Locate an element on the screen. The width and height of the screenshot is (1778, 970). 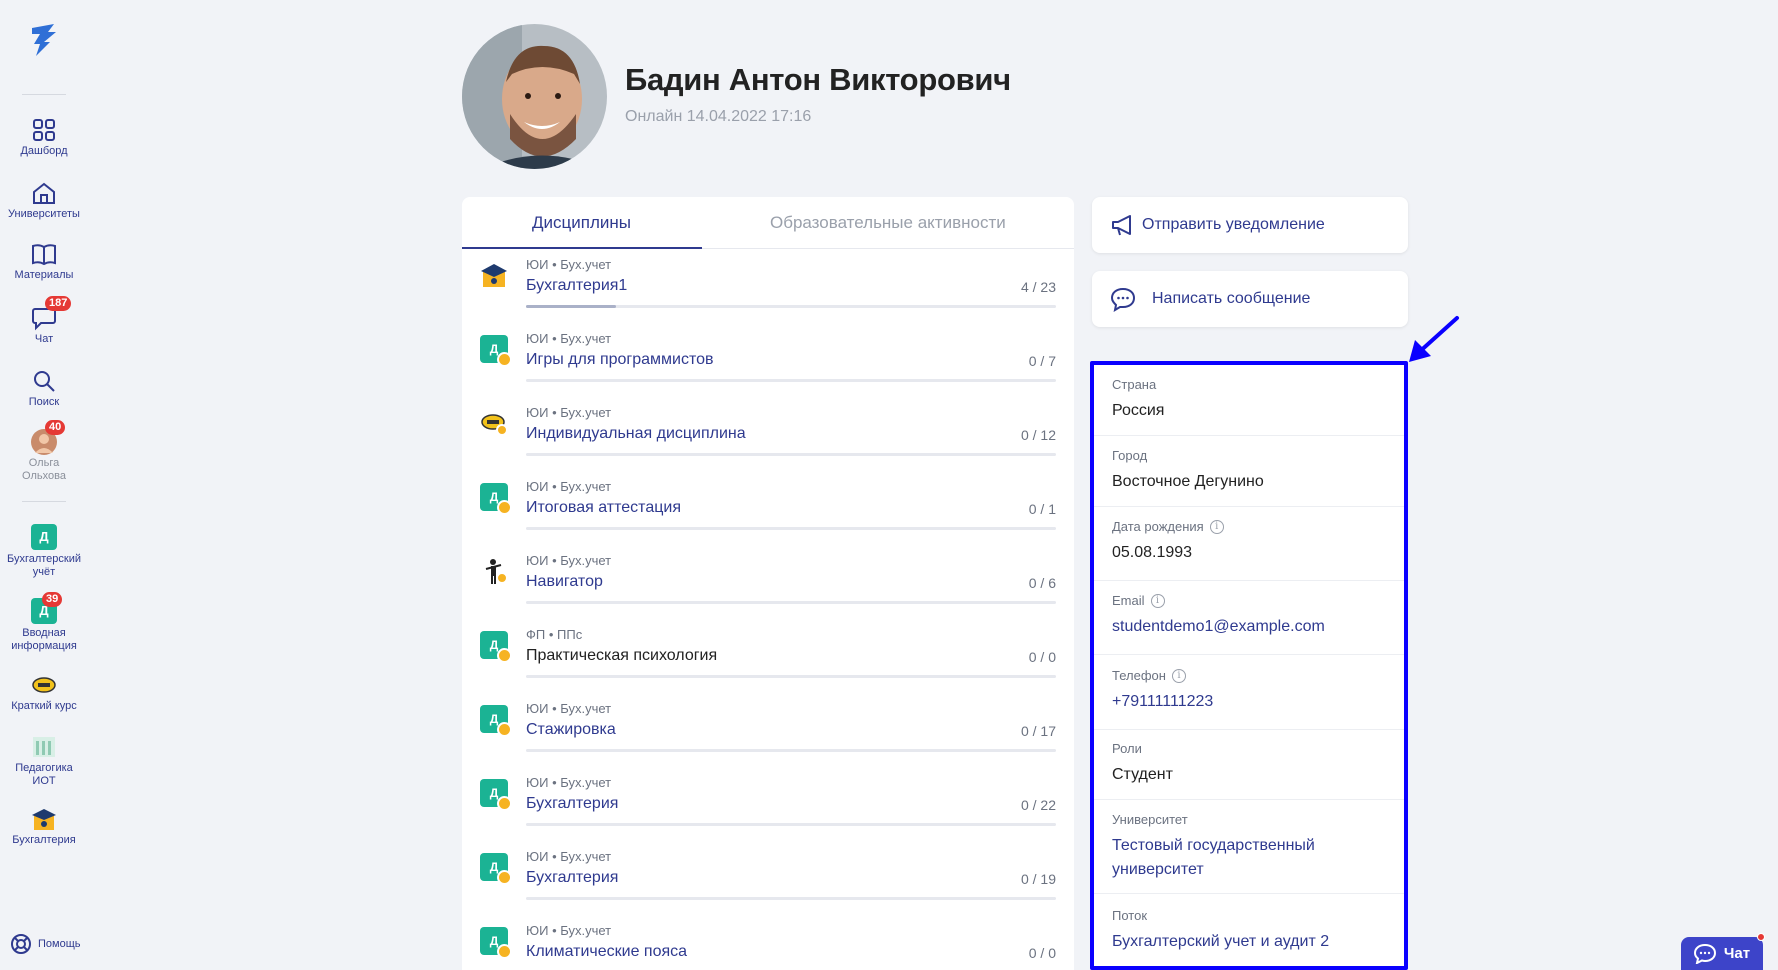
help-link: Помощь is located at coordinates (45, 944).